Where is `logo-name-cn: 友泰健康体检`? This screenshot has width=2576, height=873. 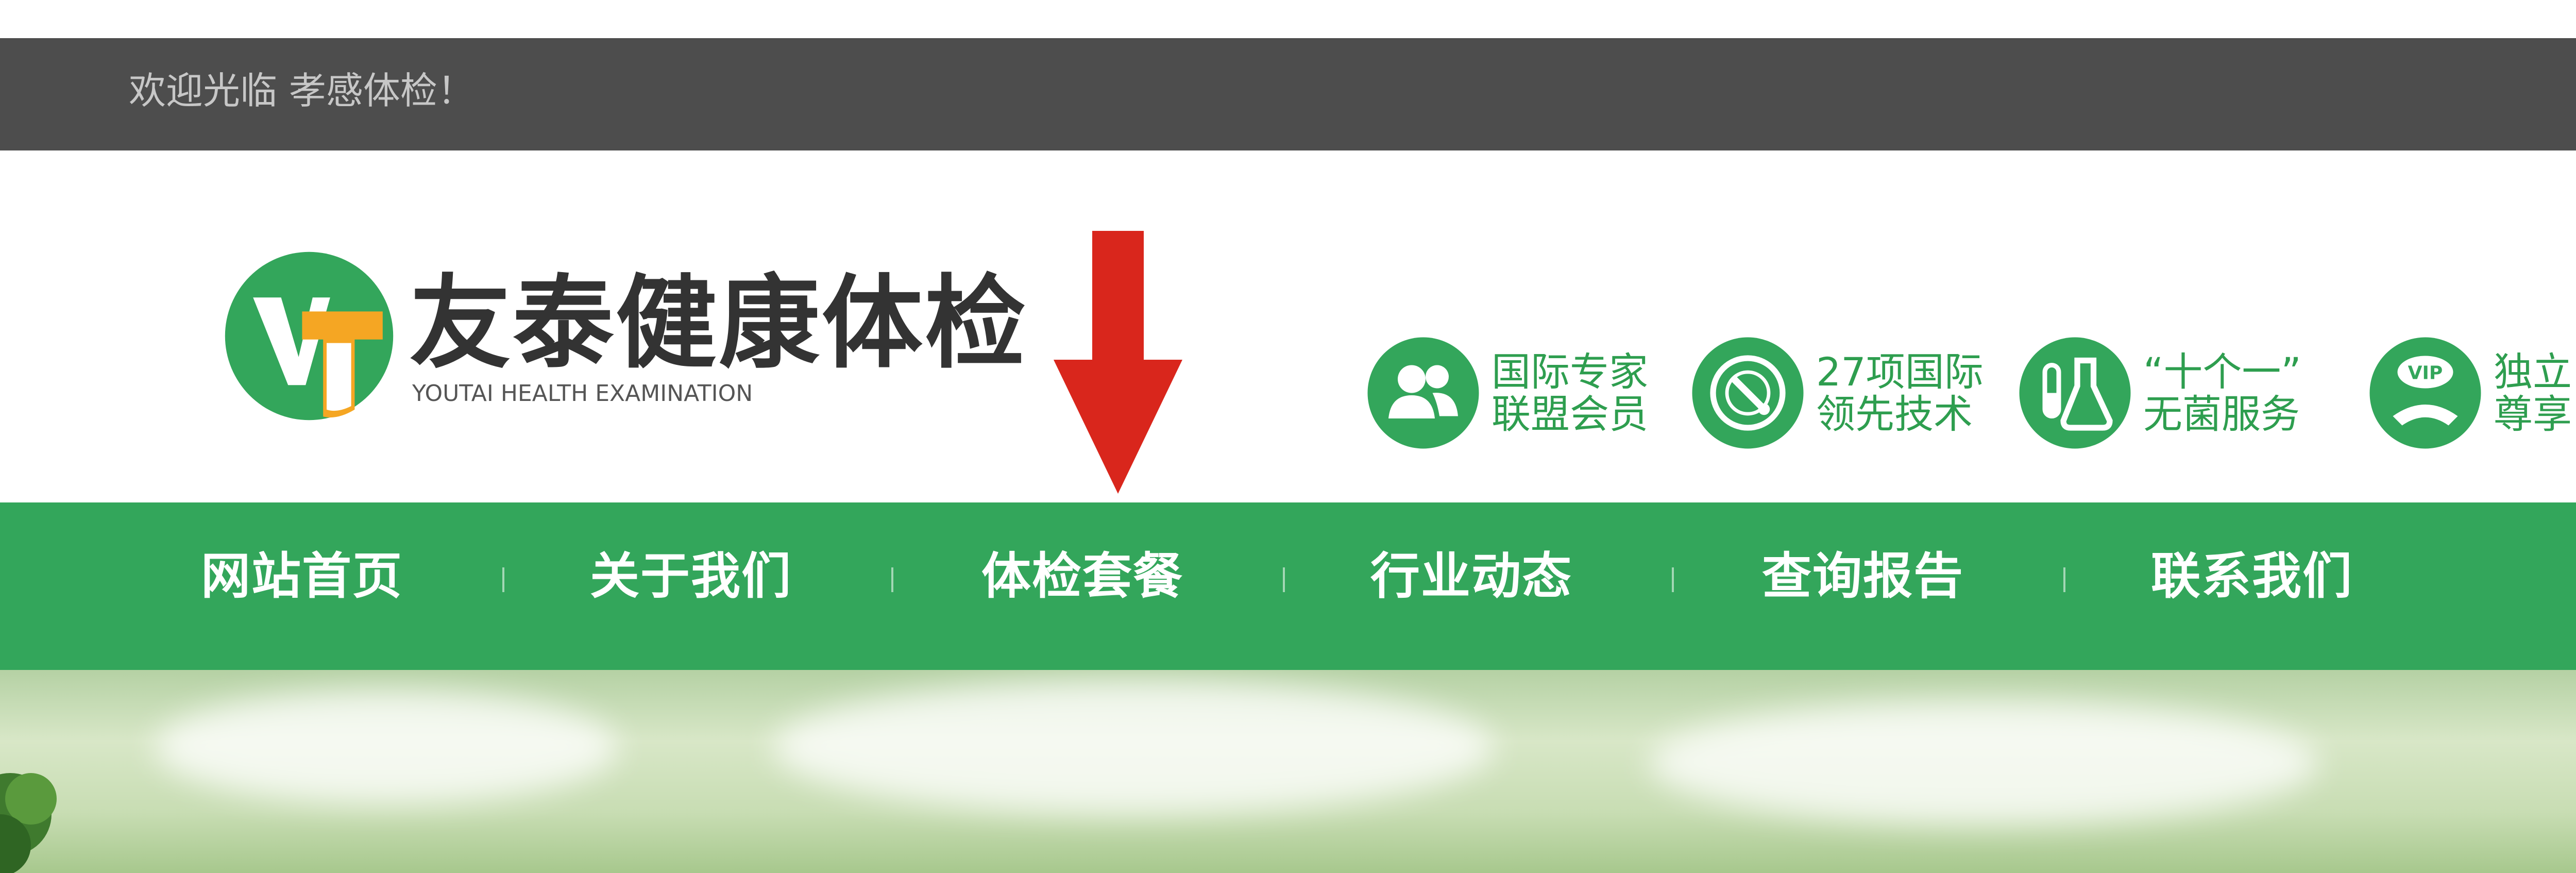
logo-name-cn: 友泰健康体检 is located at coordinates (719, 323).